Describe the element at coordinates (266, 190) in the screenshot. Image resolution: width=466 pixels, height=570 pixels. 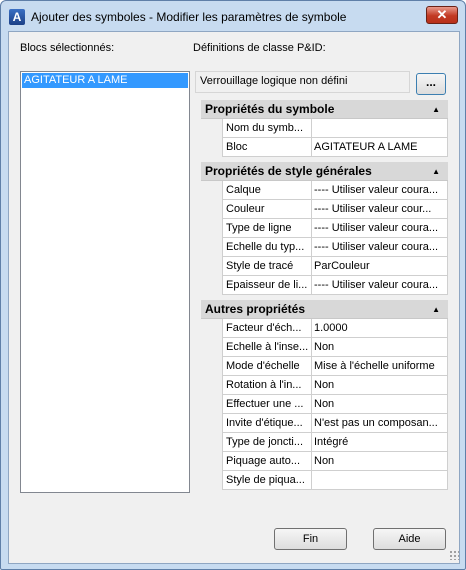
I see `property-name: Calque` at that location.